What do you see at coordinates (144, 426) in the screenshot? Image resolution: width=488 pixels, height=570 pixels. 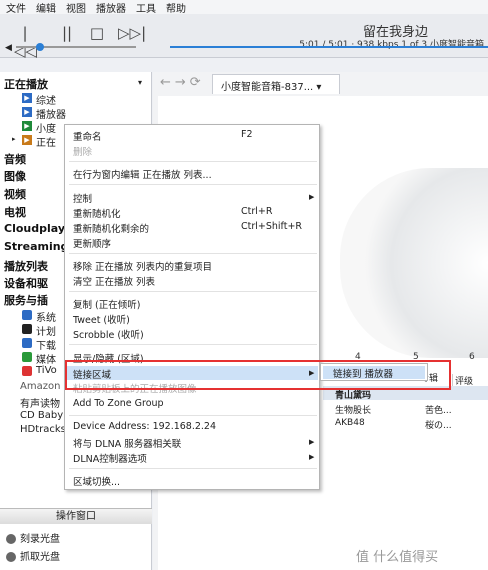 I see `menu-item-device-address: Device Address: 192.168.2.24` at bounding box center [144, 426].